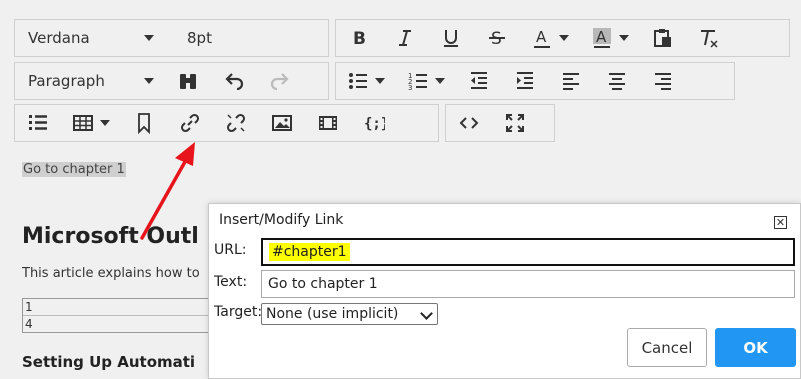  I want to click on url-field-value: #chapter1, so click(309, 252).